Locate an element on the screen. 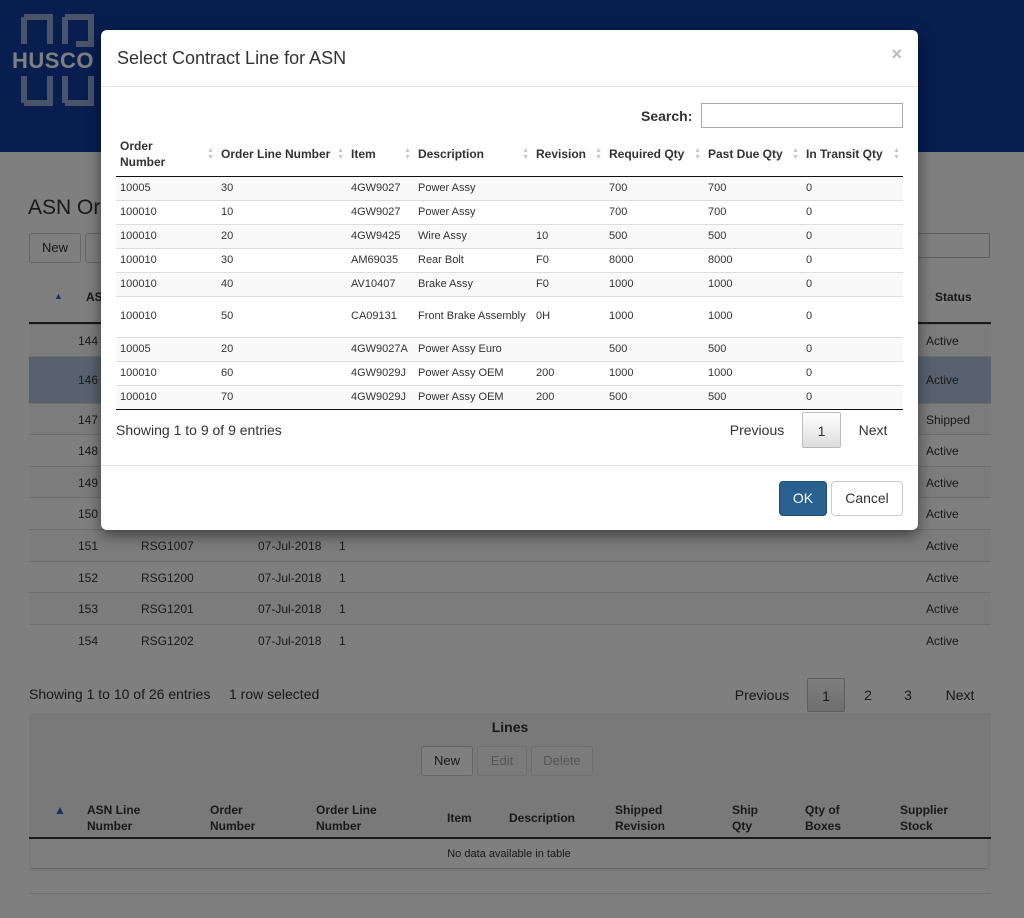  cell-order-line-number: 50 is located at coordinates (282, 316).